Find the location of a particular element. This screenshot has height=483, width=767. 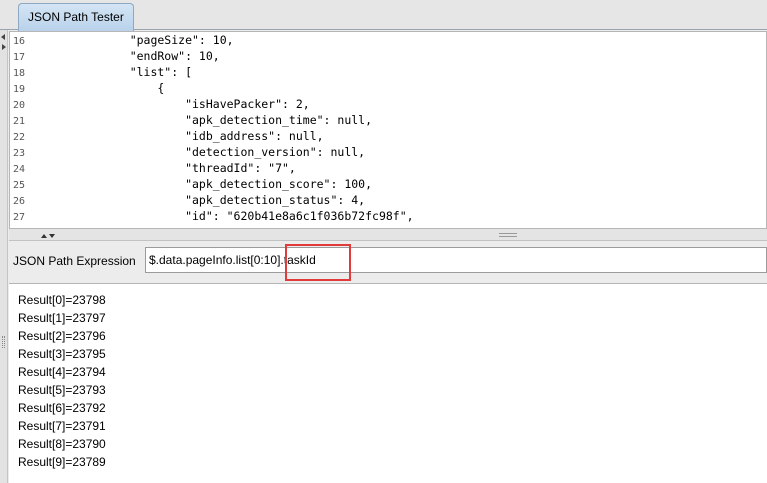

tab-json-path-tester: JSON Path Tester is located at coordinates (76, 17).